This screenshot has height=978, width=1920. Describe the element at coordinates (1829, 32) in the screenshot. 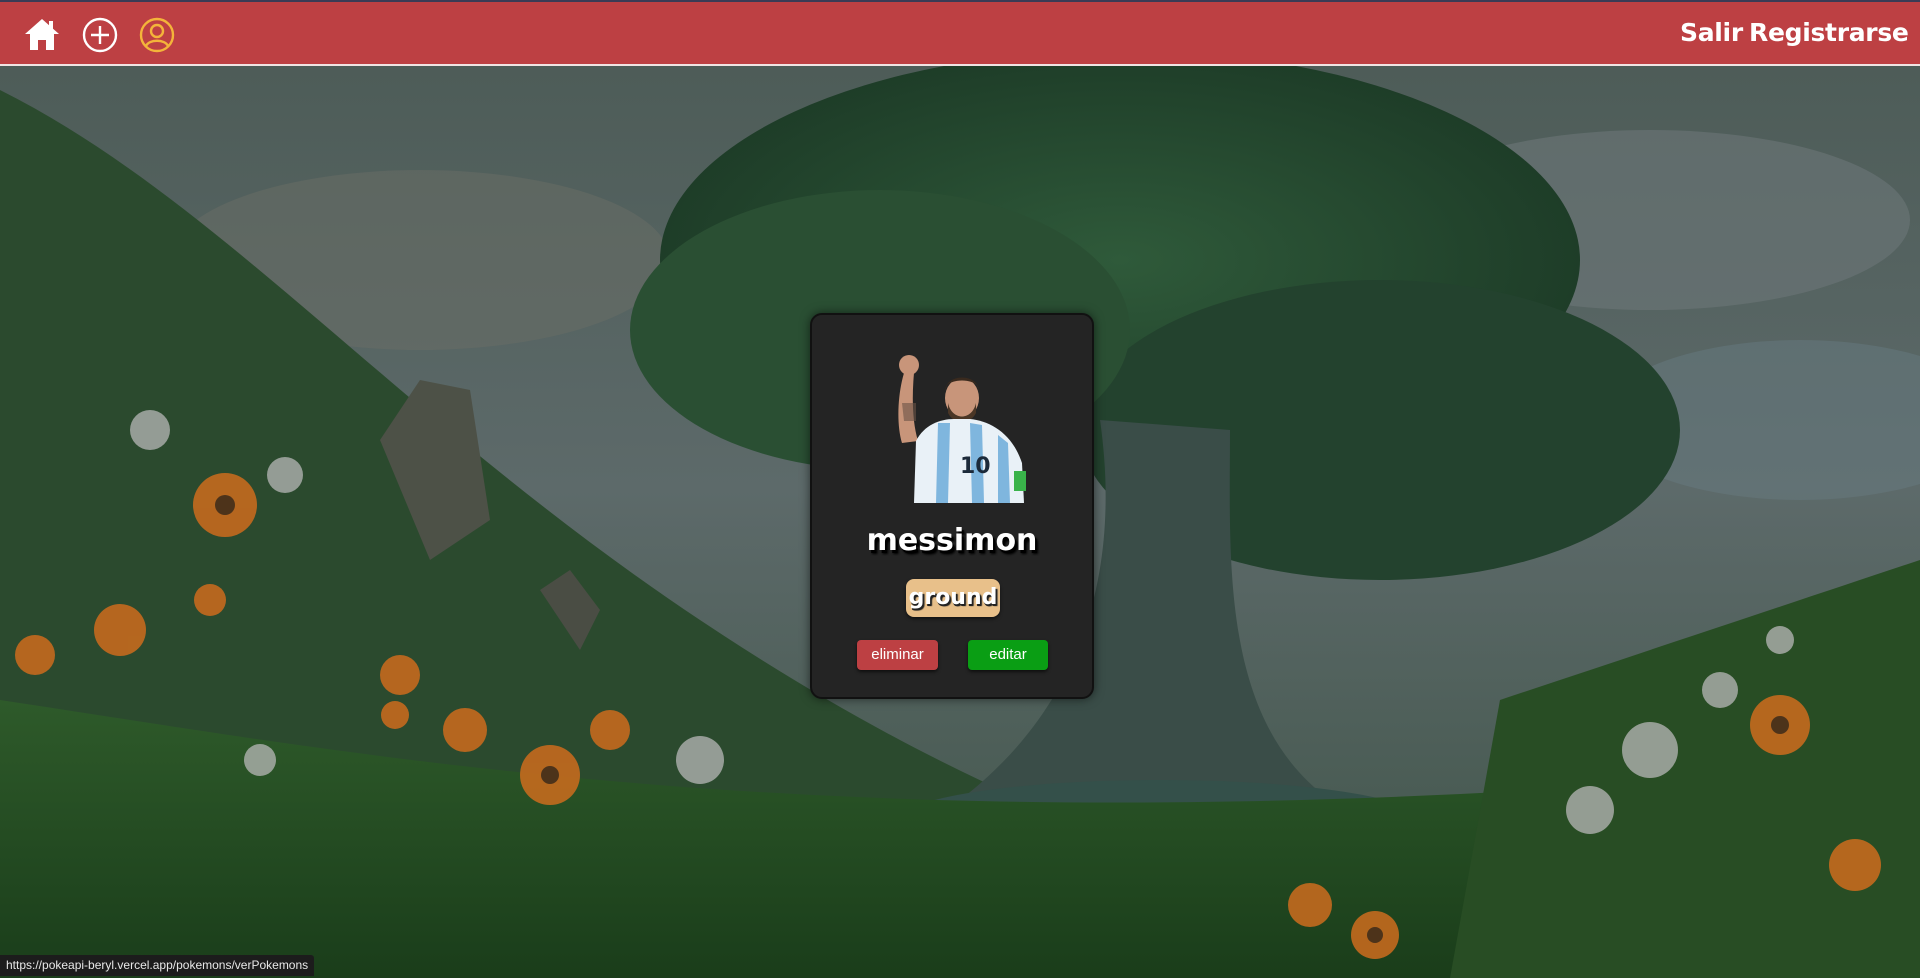

I see `register-link: Registrarse` at that location.